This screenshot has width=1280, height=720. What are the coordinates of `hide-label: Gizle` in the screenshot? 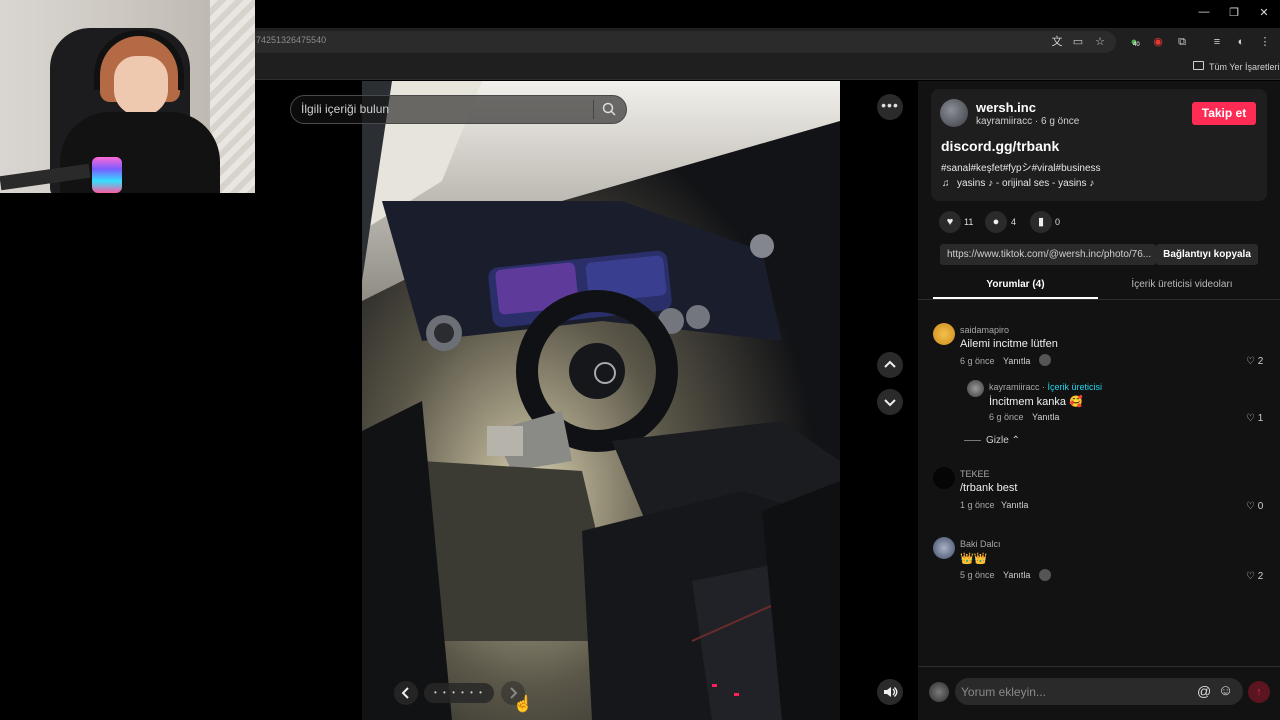 It's located at (997, 440).